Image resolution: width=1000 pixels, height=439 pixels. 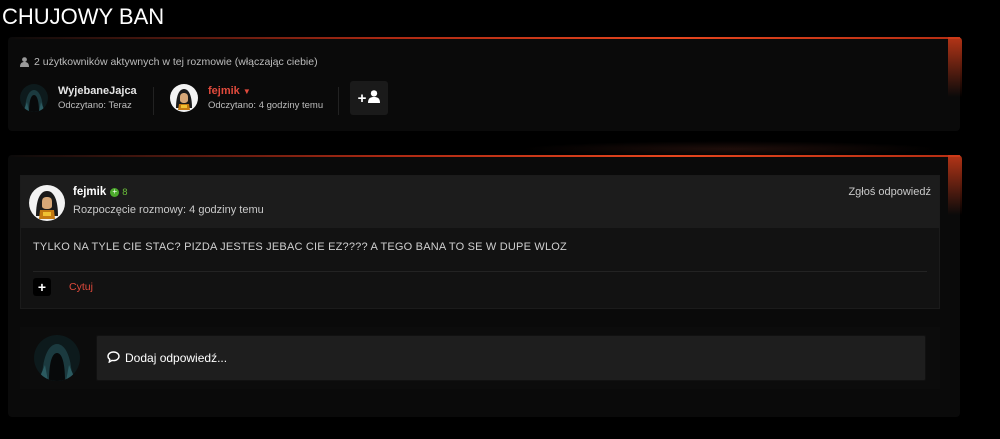 What do you see at coordinates (362, 98) in the screenshot?
I see `plus-icon: +` at bounding box center [362, 98].